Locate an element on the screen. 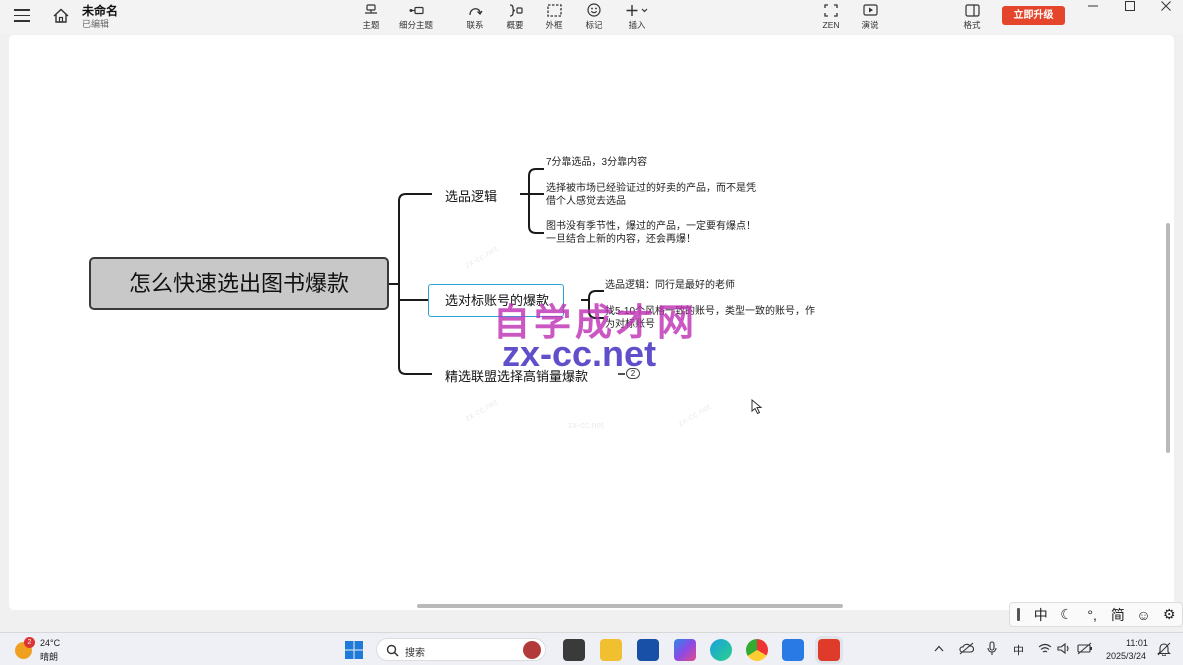  subtopic: 找5-10个风格一致的账号，类型一致的账号，作 为对标账号 is located at coordinates (710, 318).